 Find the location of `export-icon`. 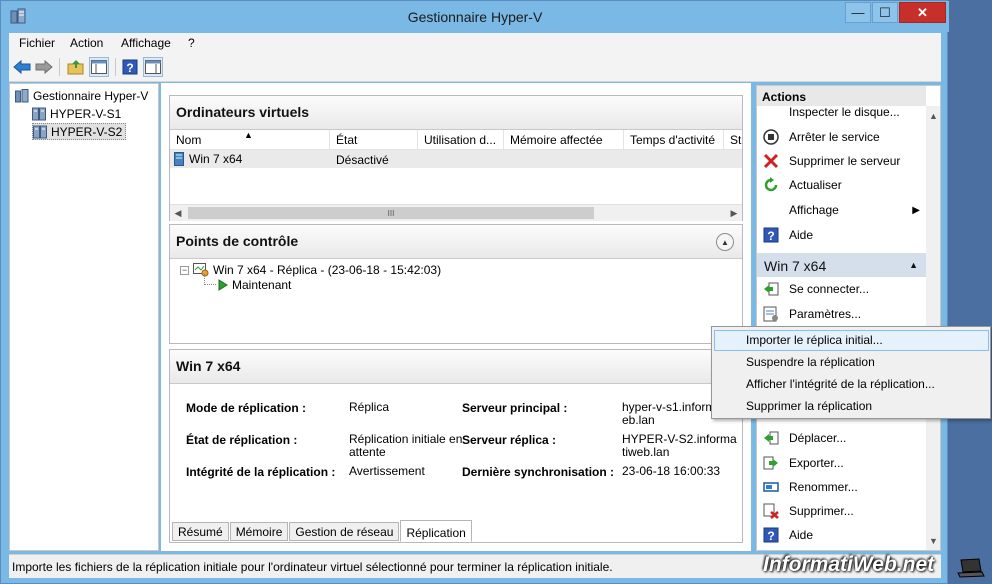

export-icon is located at coordinates (771, 463).